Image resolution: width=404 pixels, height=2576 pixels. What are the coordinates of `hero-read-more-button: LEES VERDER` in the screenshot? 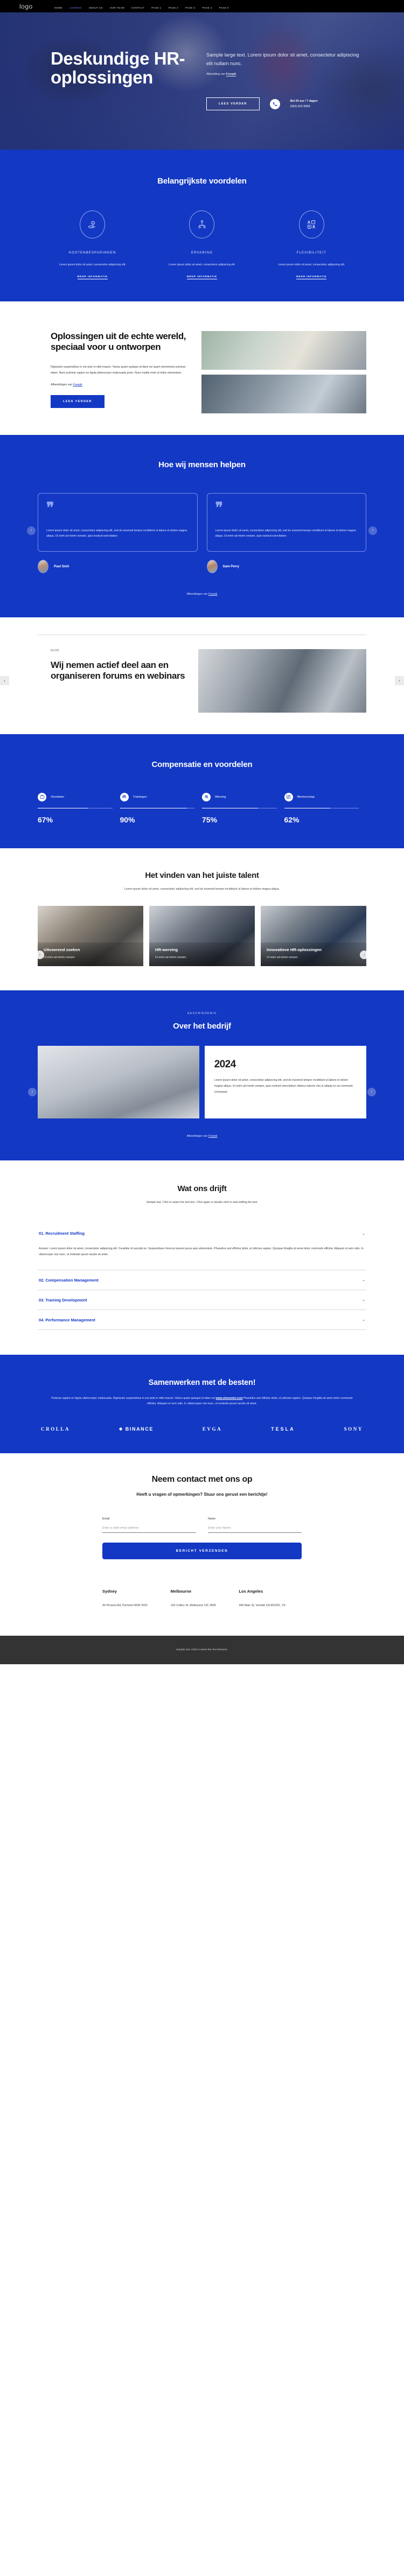 It's located at (233, 104).